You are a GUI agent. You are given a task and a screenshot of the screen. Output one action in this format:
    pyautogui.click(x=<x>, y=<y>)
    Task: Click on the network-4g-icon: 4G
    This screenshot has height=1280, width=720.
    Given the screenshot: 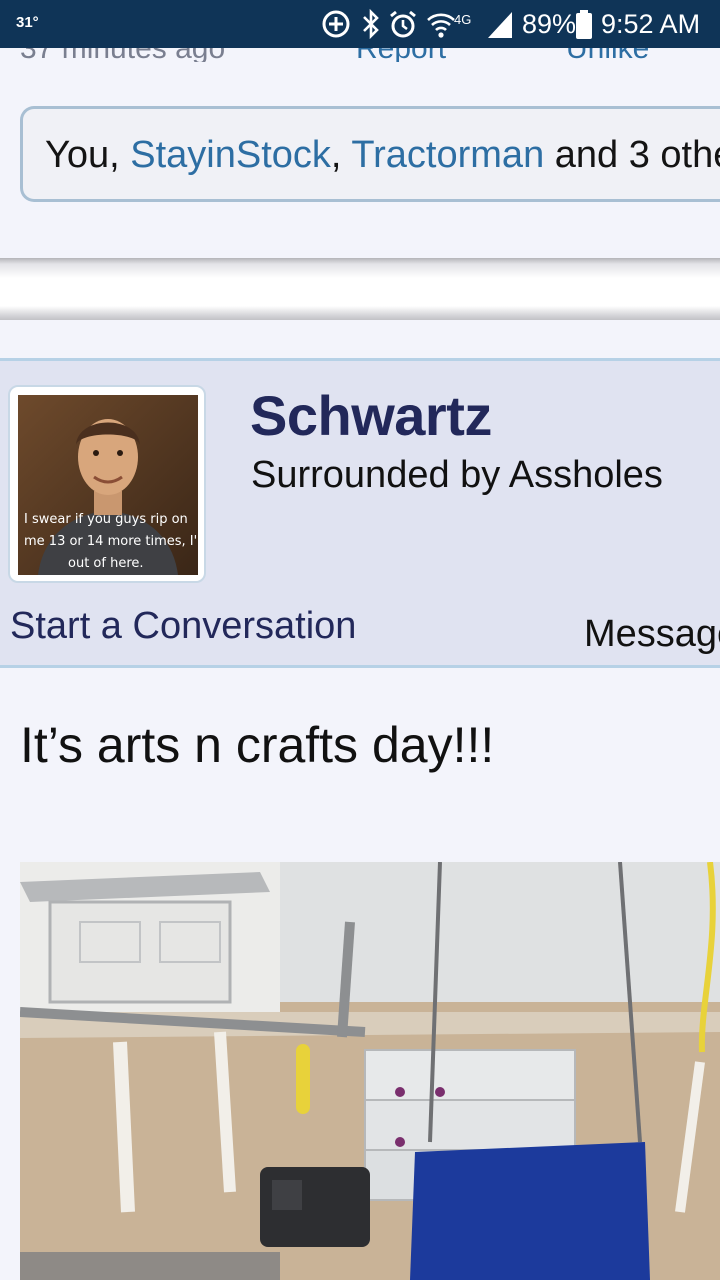 What is the action you would take?
    pyautogui.click(x=462, y=19)
    